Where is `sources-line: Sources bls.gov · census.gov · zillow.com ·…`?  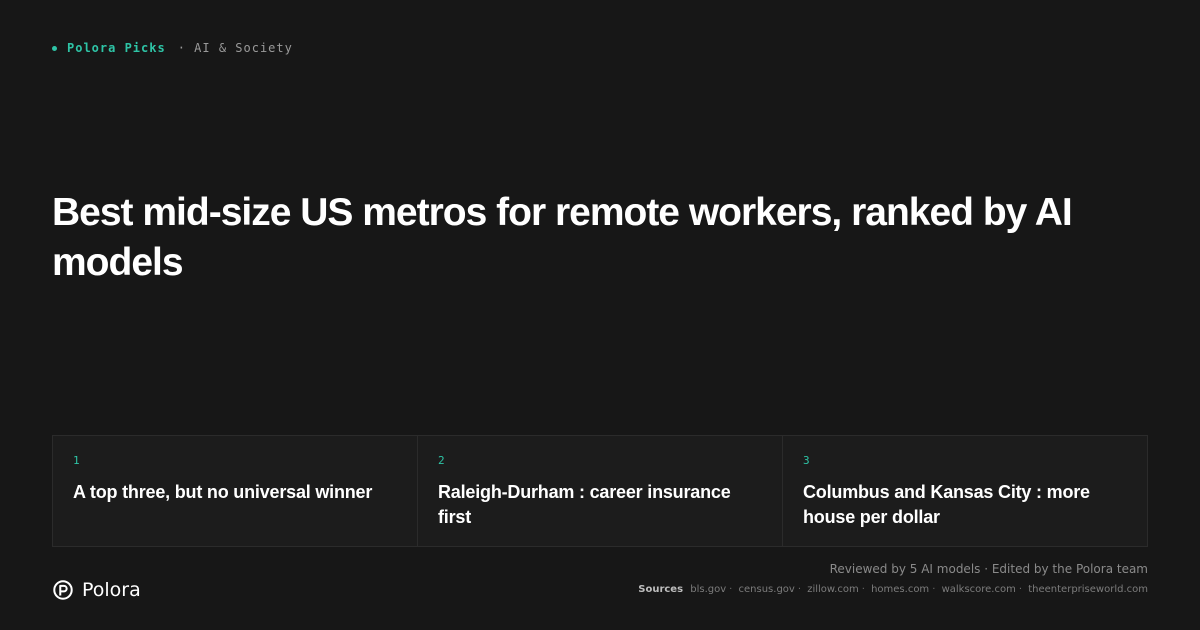
sources-line: Sources bls.gov · census.gov · zillow.com ·… is located at coordinates (893, 589).